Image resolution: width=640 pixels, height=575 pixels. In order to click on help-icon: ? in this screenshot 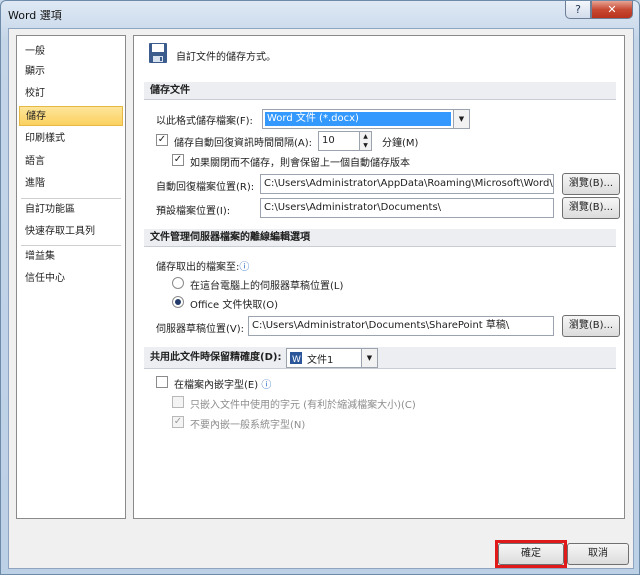, I will do `click(578, 10)`.